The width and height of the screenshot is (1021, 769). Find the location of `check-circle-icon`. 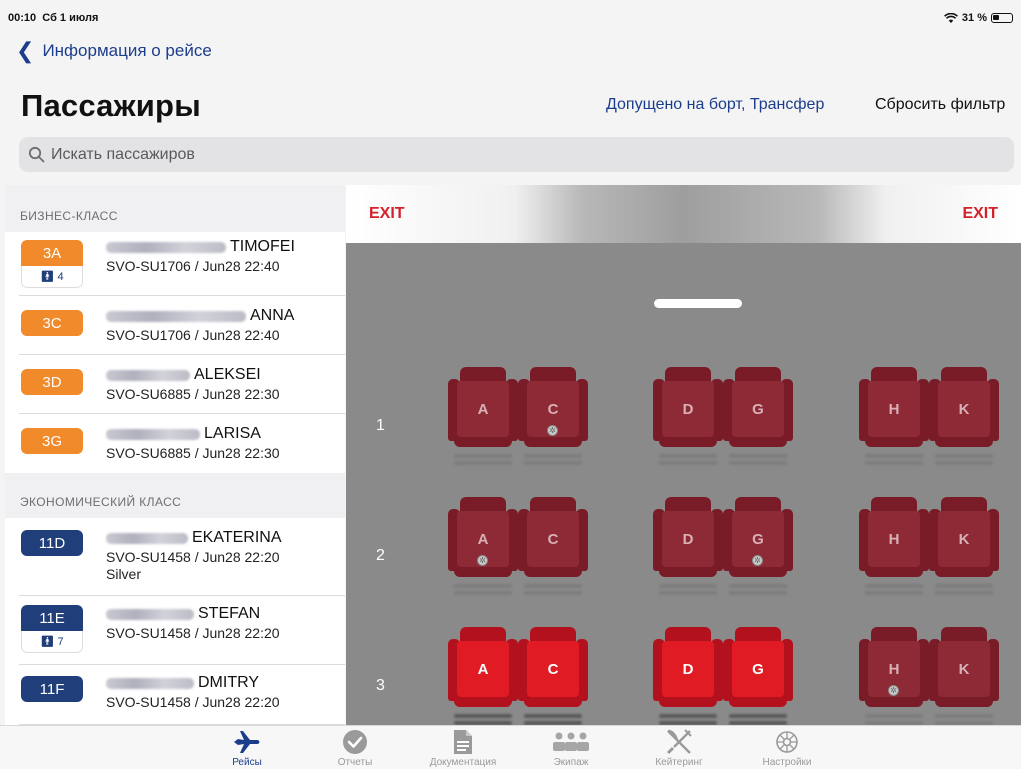

check-circle-icon is located at coordinates (355, 742).